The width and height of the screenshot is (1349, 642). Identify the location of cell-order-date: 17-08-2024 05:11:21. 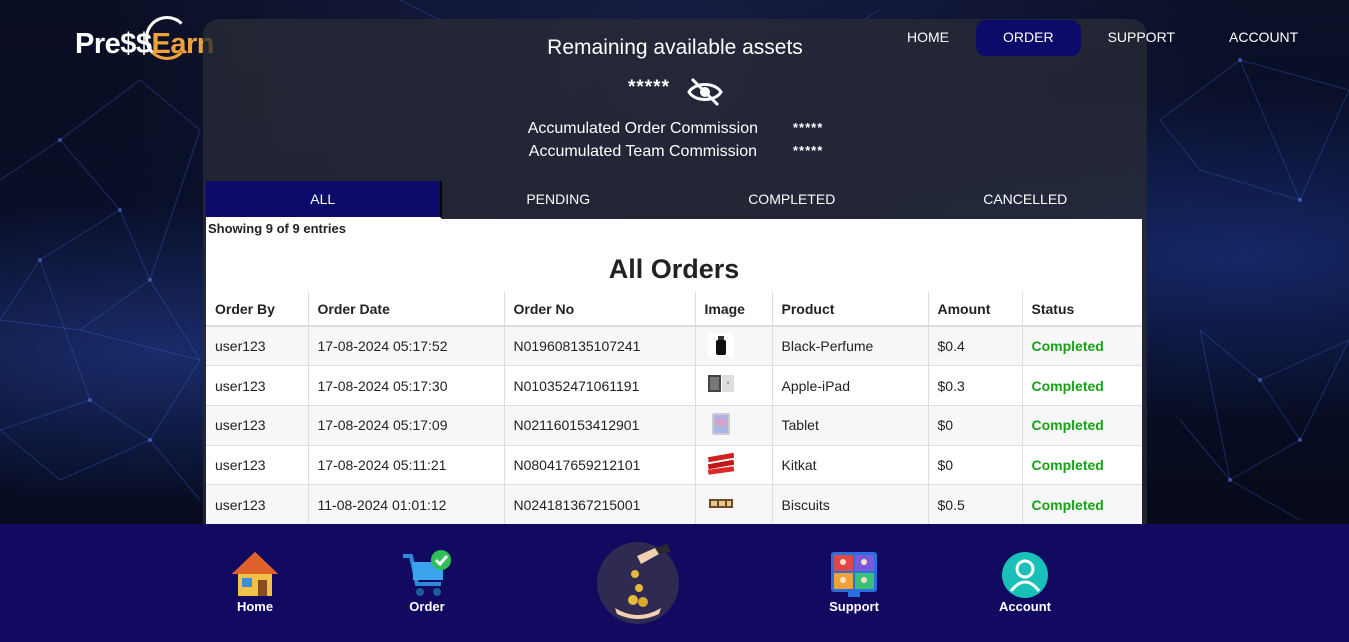
(406, 464).